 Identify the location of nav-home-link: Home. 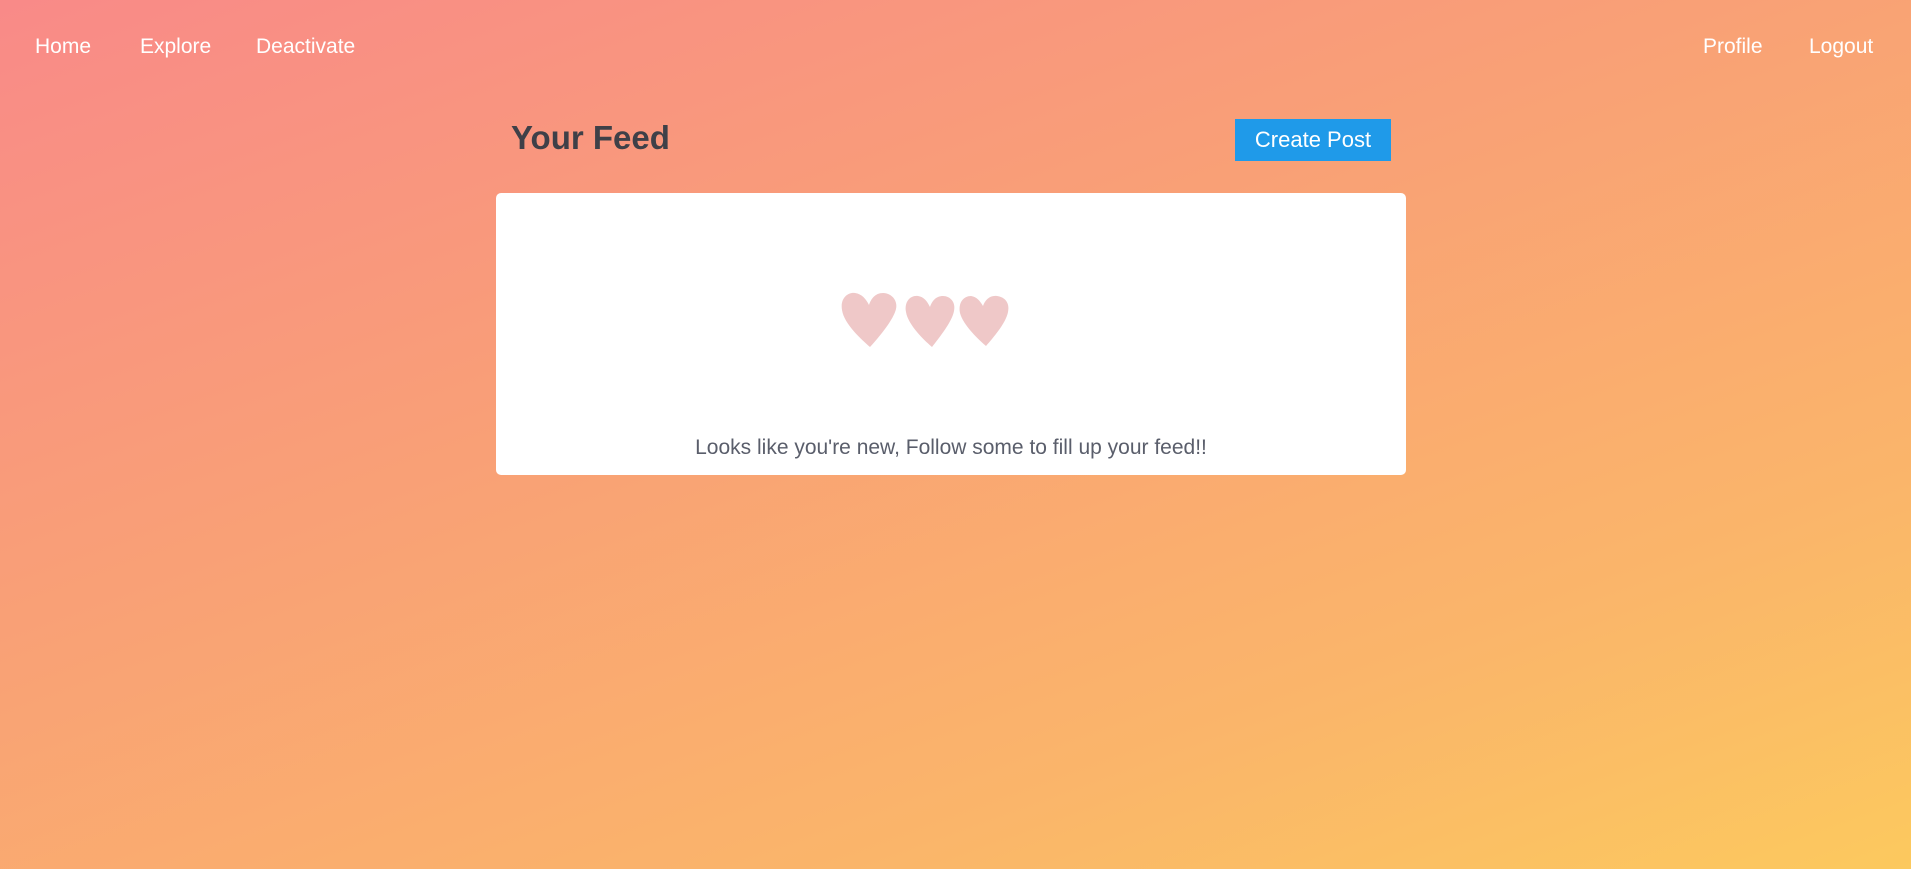
(63, 47).